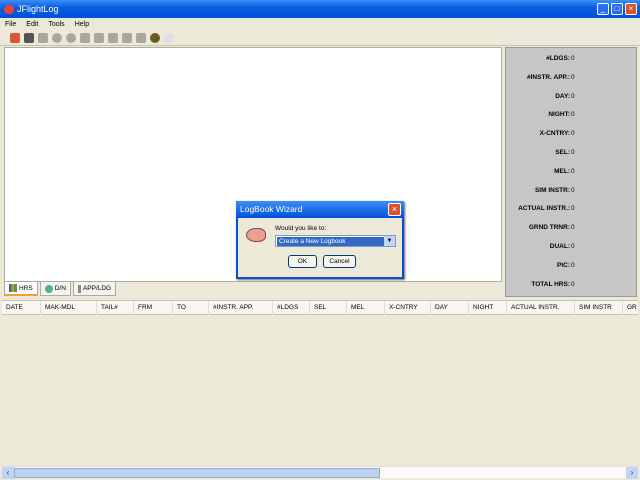 This screenshot has height=480, width=640. I want to click on stat-row: NIGHT: 0, so click(572, 116).